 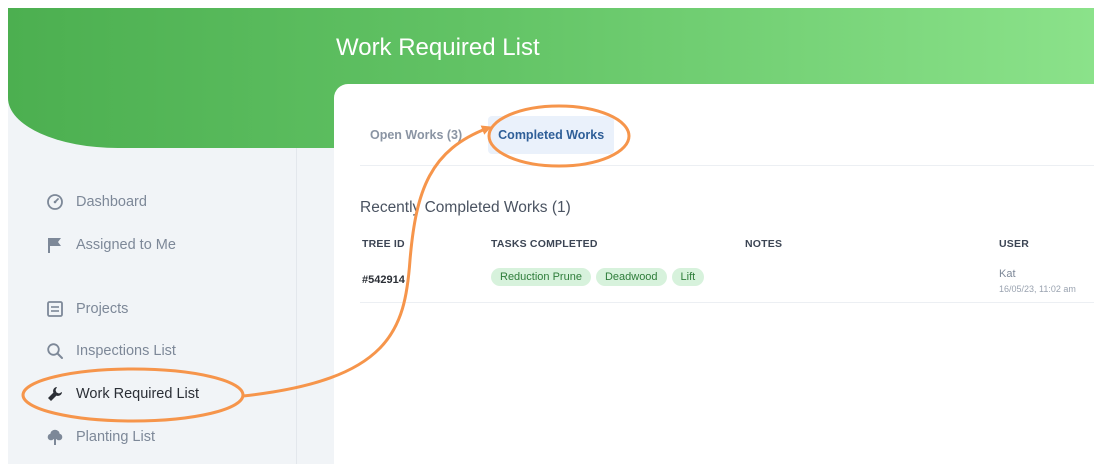 What do you see at coordinates (126, 351) in the screenshot?
I see `sidebar-item-label: Inspections List` at bounding box center [126, 351].